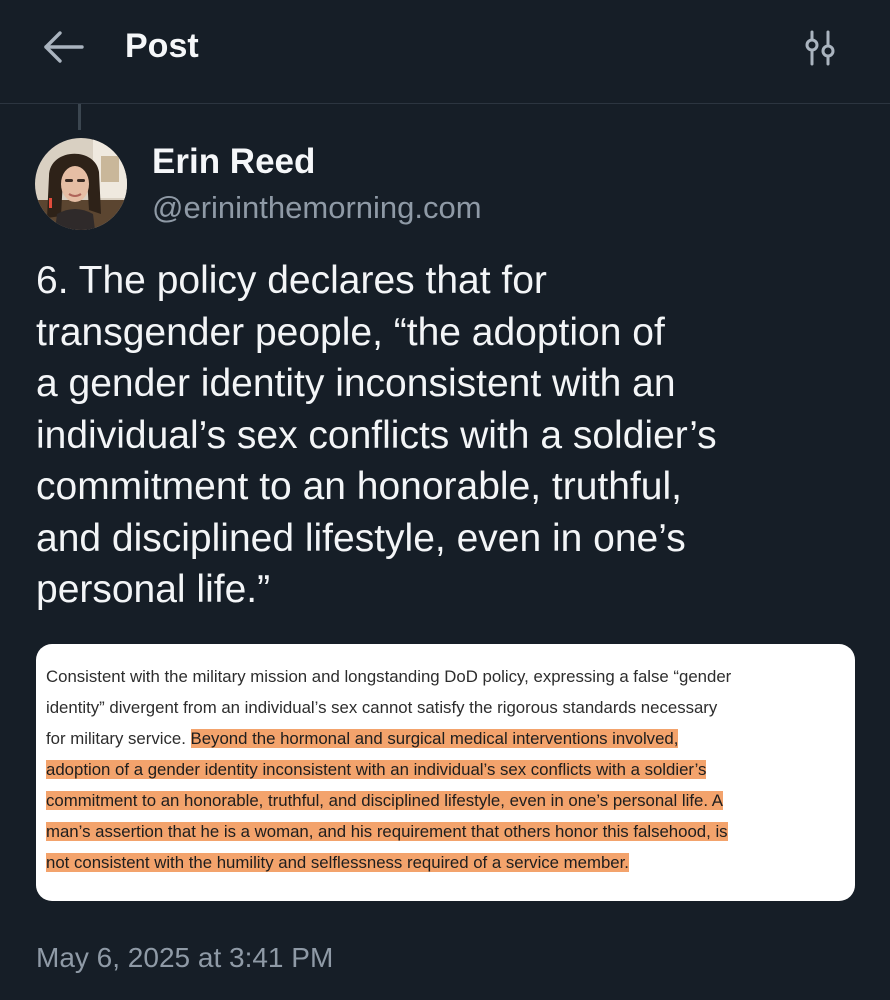 Image resolution: width=890 pixels, height=1000 pixels. I want to click on avatar, so click(81, 184).